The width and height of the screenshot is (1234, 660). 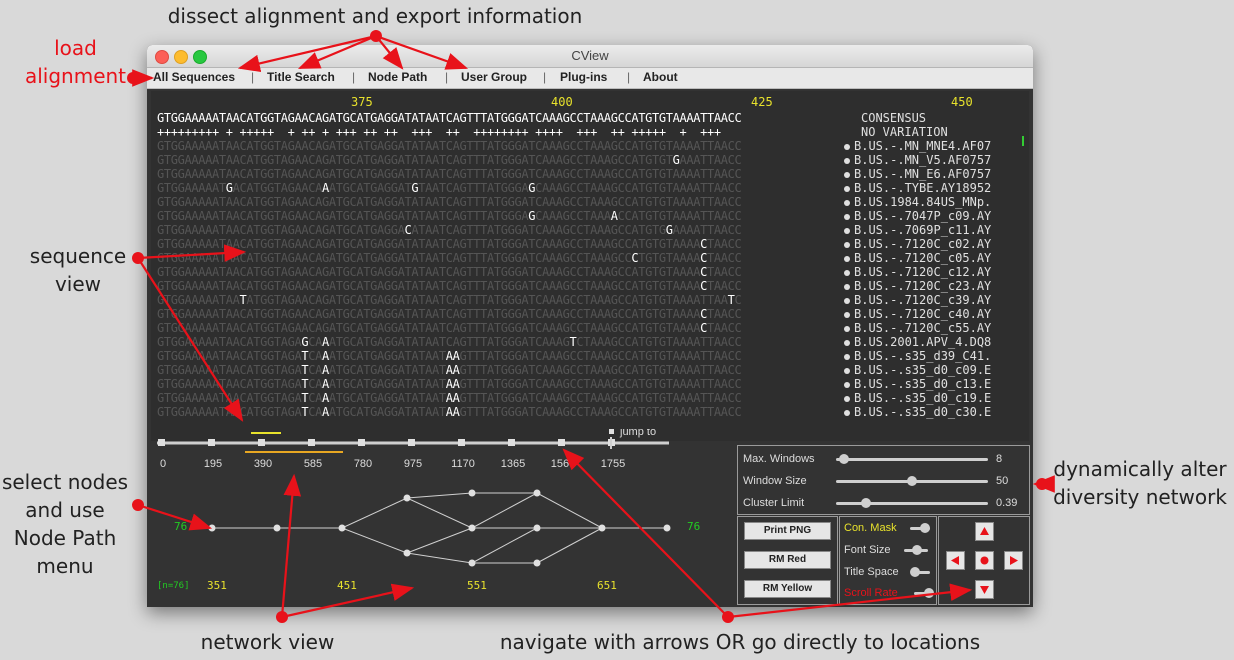 What do you see at coordinates (929, 593) in the screenshot?
I see `scroll-rate-knob` at bounding box center [929, 593].